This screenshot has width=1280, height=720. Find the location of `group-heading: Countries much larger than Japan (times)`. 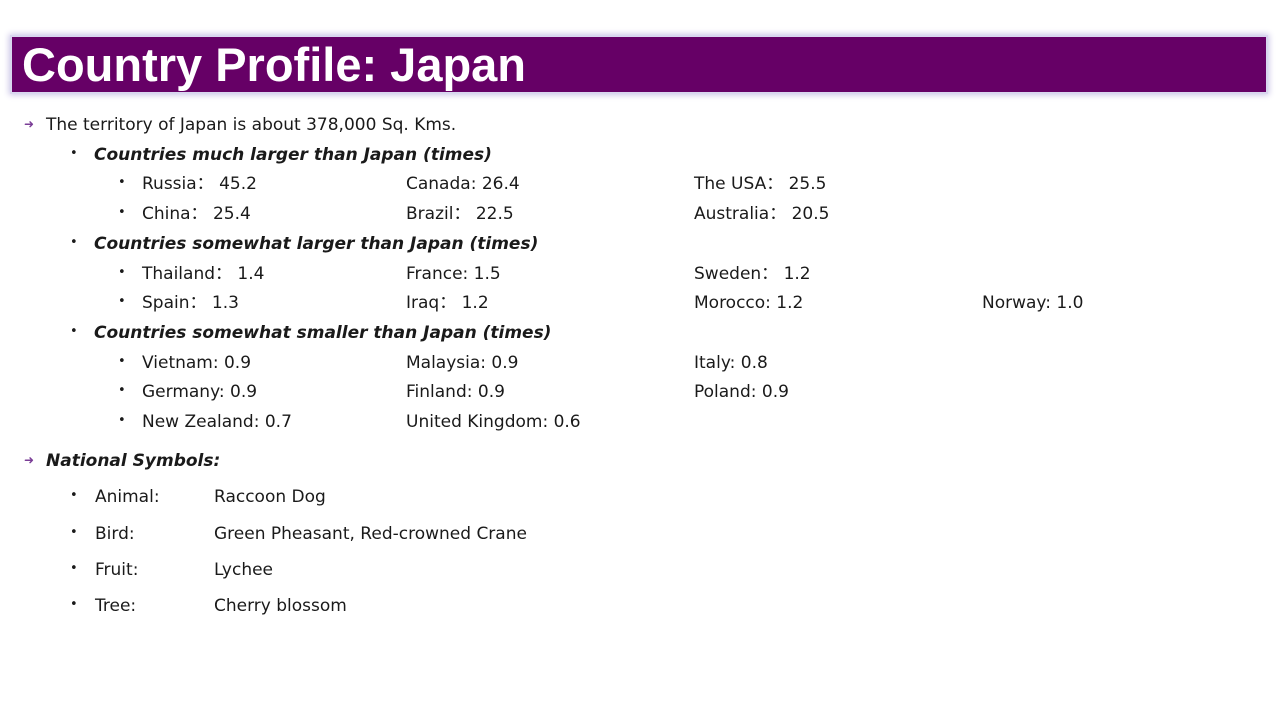

group-heading: Countries much larger than Japan (times) is located at coordinates (293, 155).